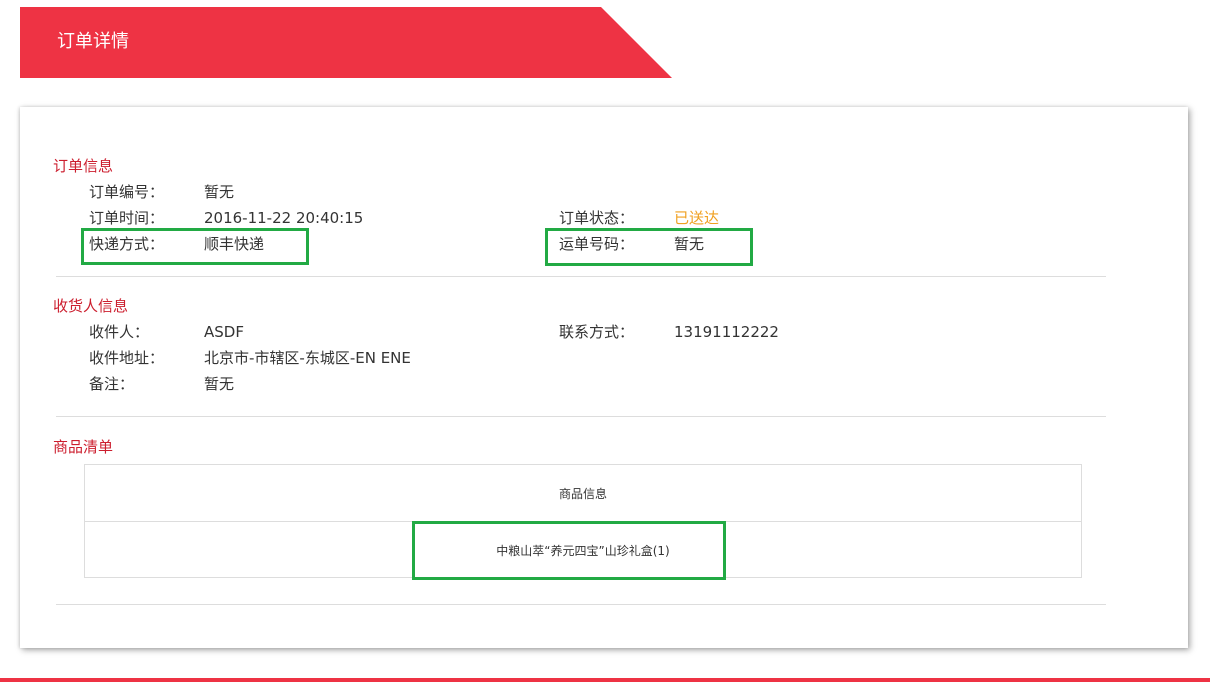  What do you see at coordinates (605, 680) in the screenshot?
I see `bottom-accent-bar` at bounding box center [605, 680].